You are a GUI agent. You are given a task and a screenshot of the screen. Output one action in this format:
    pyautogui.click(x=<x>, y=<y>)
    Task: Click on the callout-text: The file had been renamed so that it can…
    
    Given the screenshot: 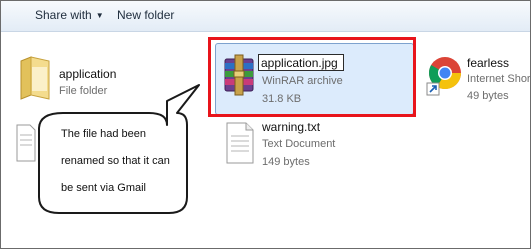 What is the action you would take?
    pyautogui.click(x=115, y=161)
    